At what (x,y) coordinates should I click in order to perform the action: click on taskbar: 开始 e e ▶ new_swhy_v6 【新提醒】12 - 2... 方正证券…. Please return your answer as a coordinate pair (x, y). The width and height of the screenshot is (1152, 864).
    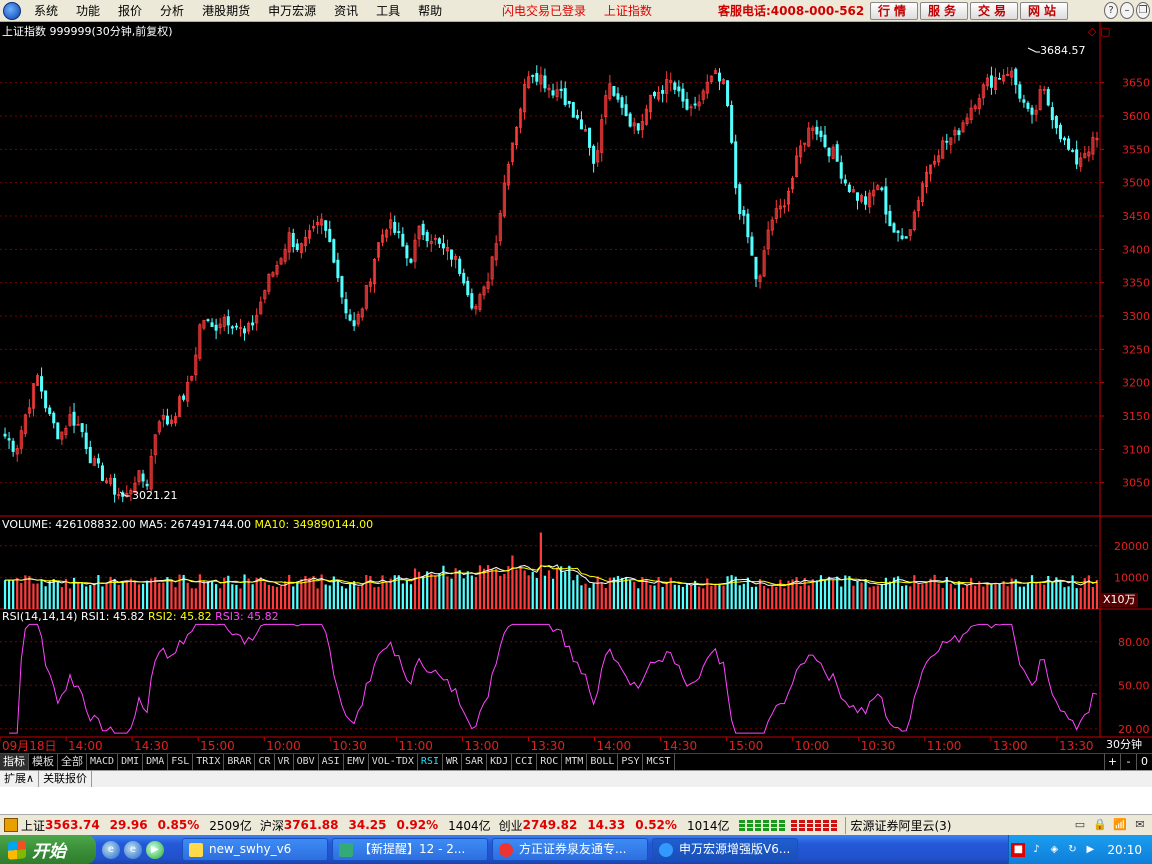
    Looking at the image, I should click on (576, 849).